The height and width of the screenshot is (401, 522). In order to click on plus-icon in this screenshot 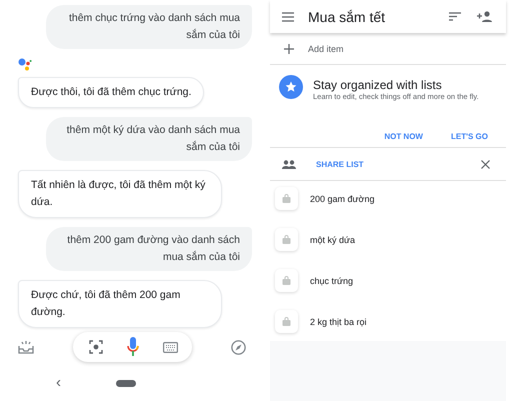, I will do `click(289, 49)`.